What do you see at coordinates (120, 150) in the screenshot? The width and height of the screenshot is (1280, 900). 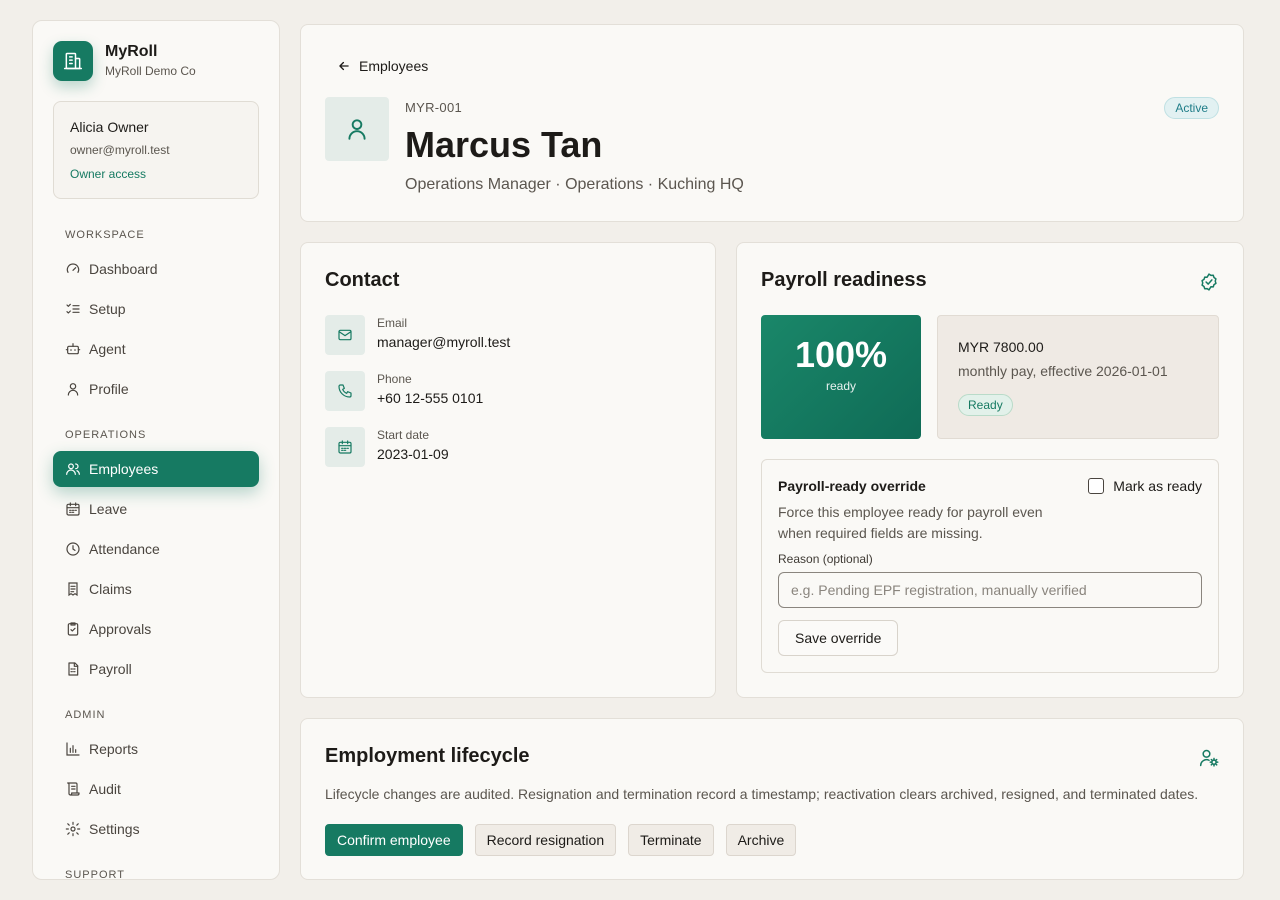 I see `user-email: owner@myroll.test` at bounding box center [120, 150].